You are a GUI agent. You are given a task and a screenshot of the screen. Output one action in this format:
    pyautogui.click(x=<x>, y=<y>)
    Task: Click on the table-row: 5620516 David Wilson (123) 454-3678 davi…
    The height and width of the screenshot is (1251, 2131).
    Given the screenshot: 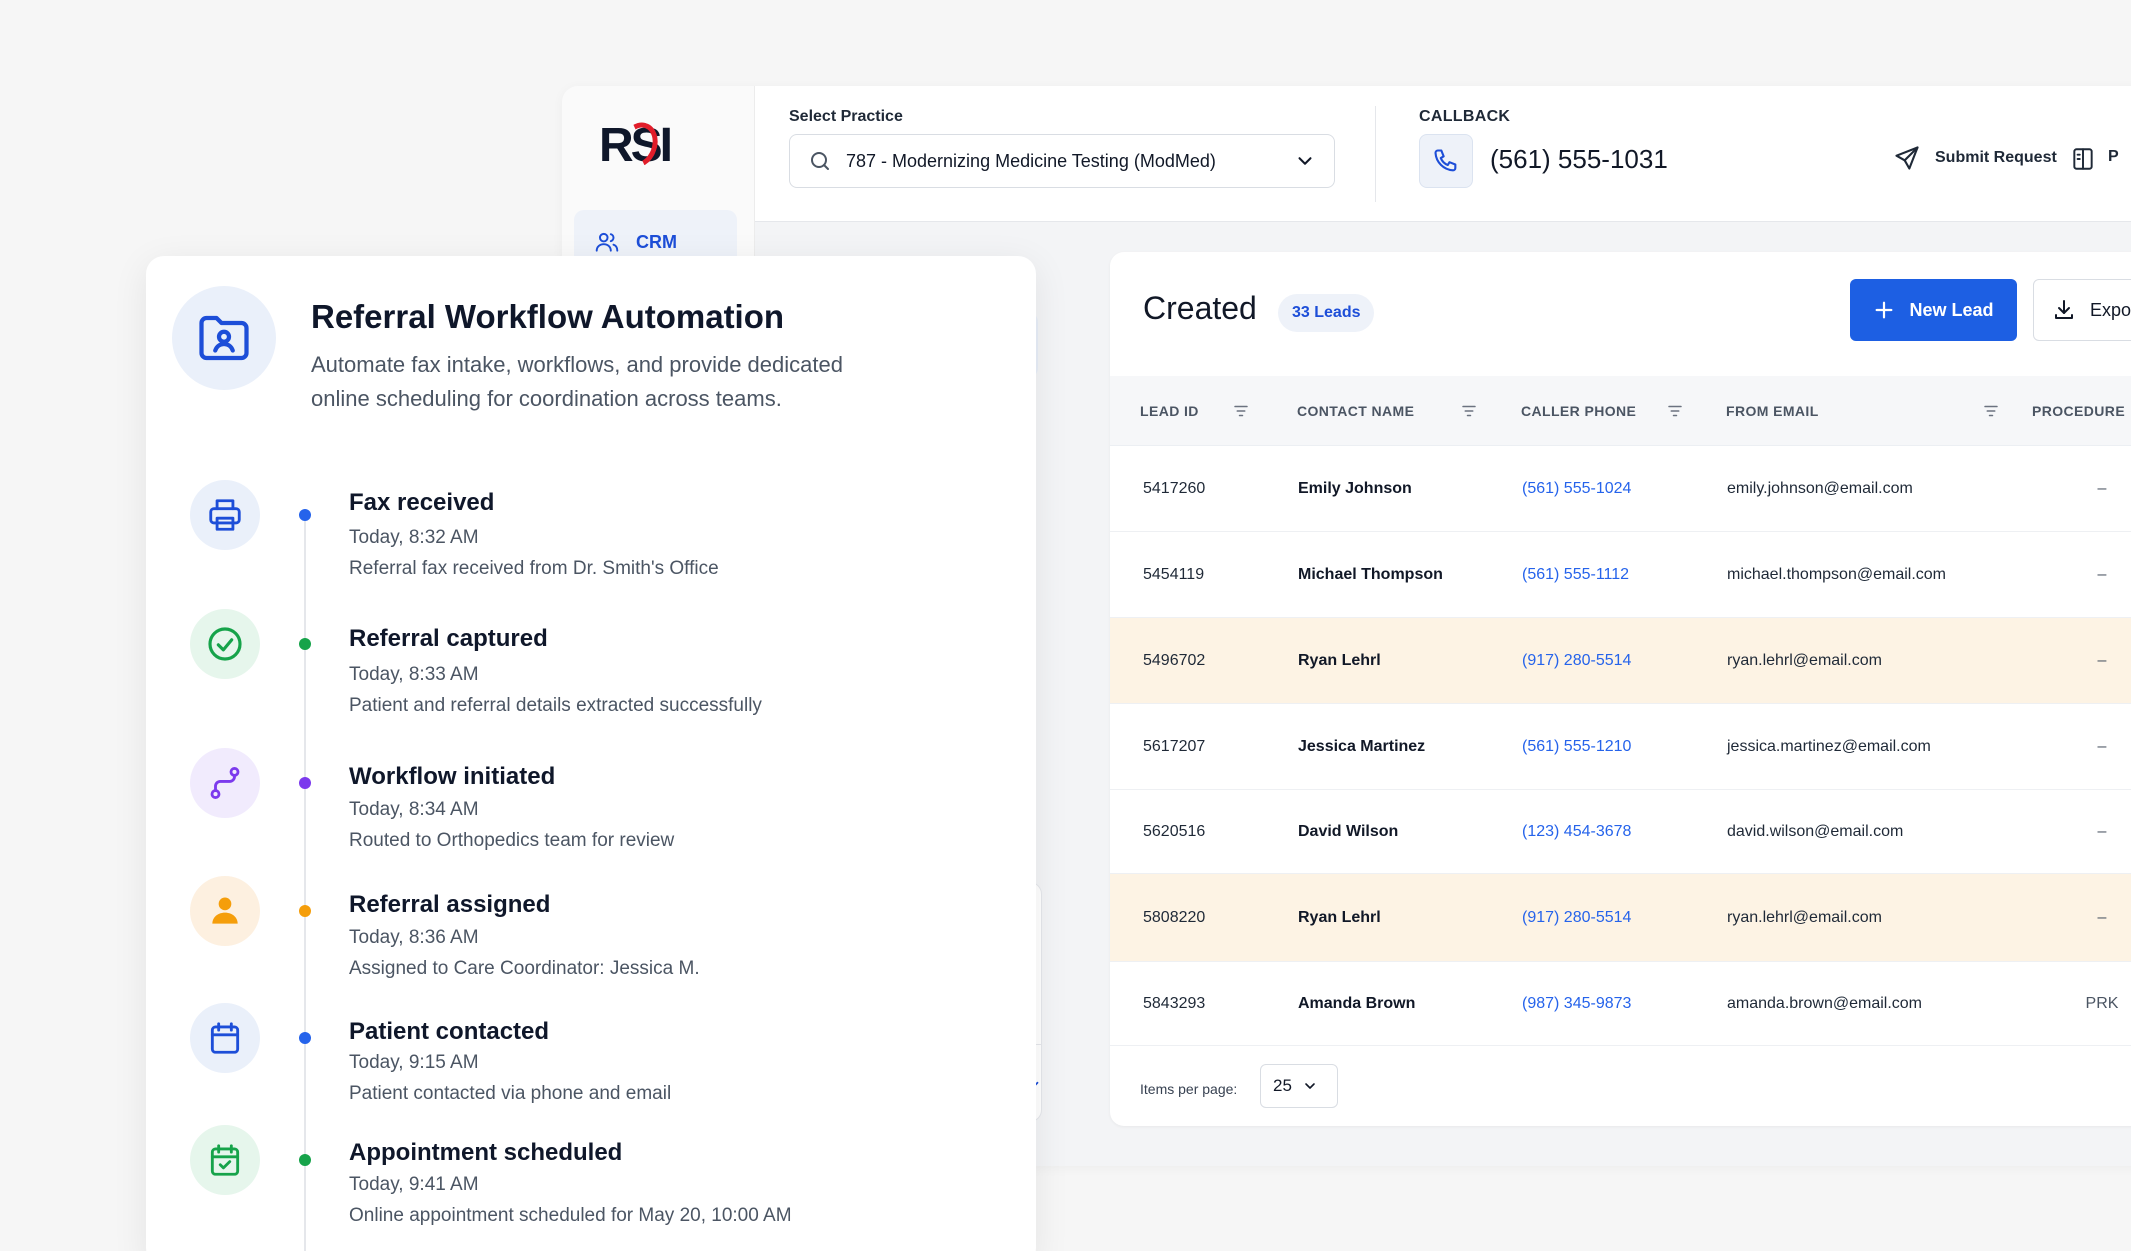 What is the action you would take?
    pyautogui.click(x=1620, y=832)
    